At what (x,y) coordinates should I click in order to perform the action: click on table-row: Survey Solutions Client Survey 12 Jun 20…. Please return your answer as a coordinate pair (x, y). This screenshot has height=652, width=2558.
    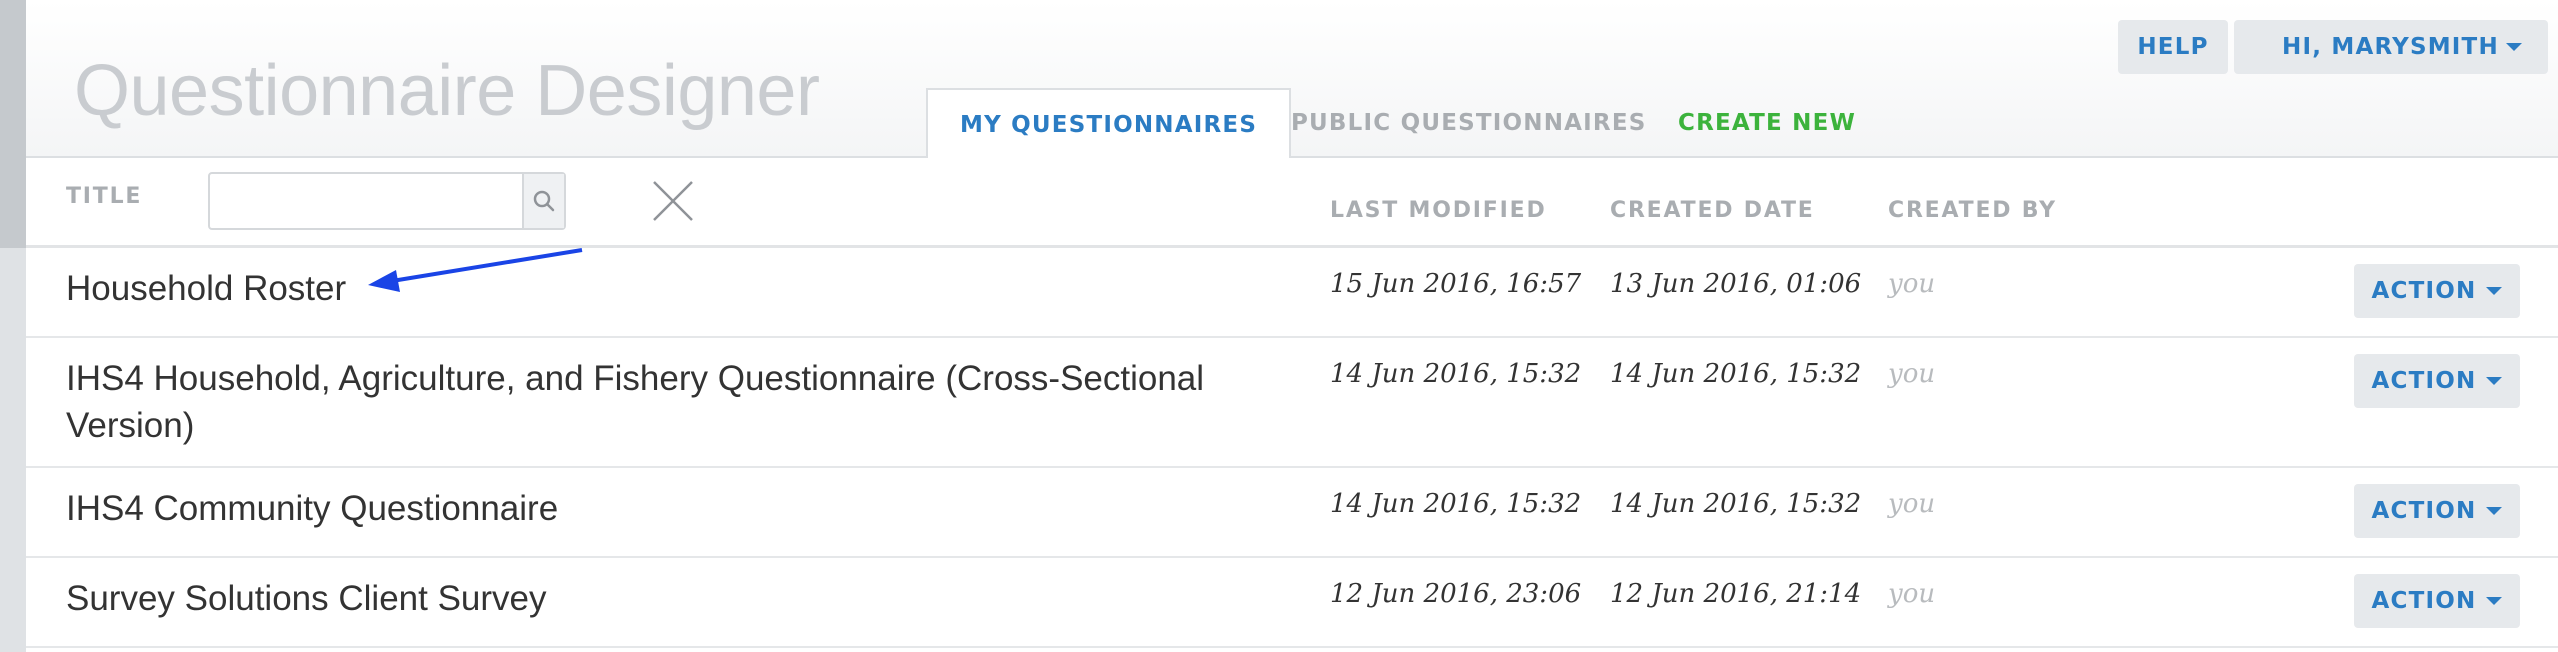
    Looking at the image, I should click on (1292, 603).